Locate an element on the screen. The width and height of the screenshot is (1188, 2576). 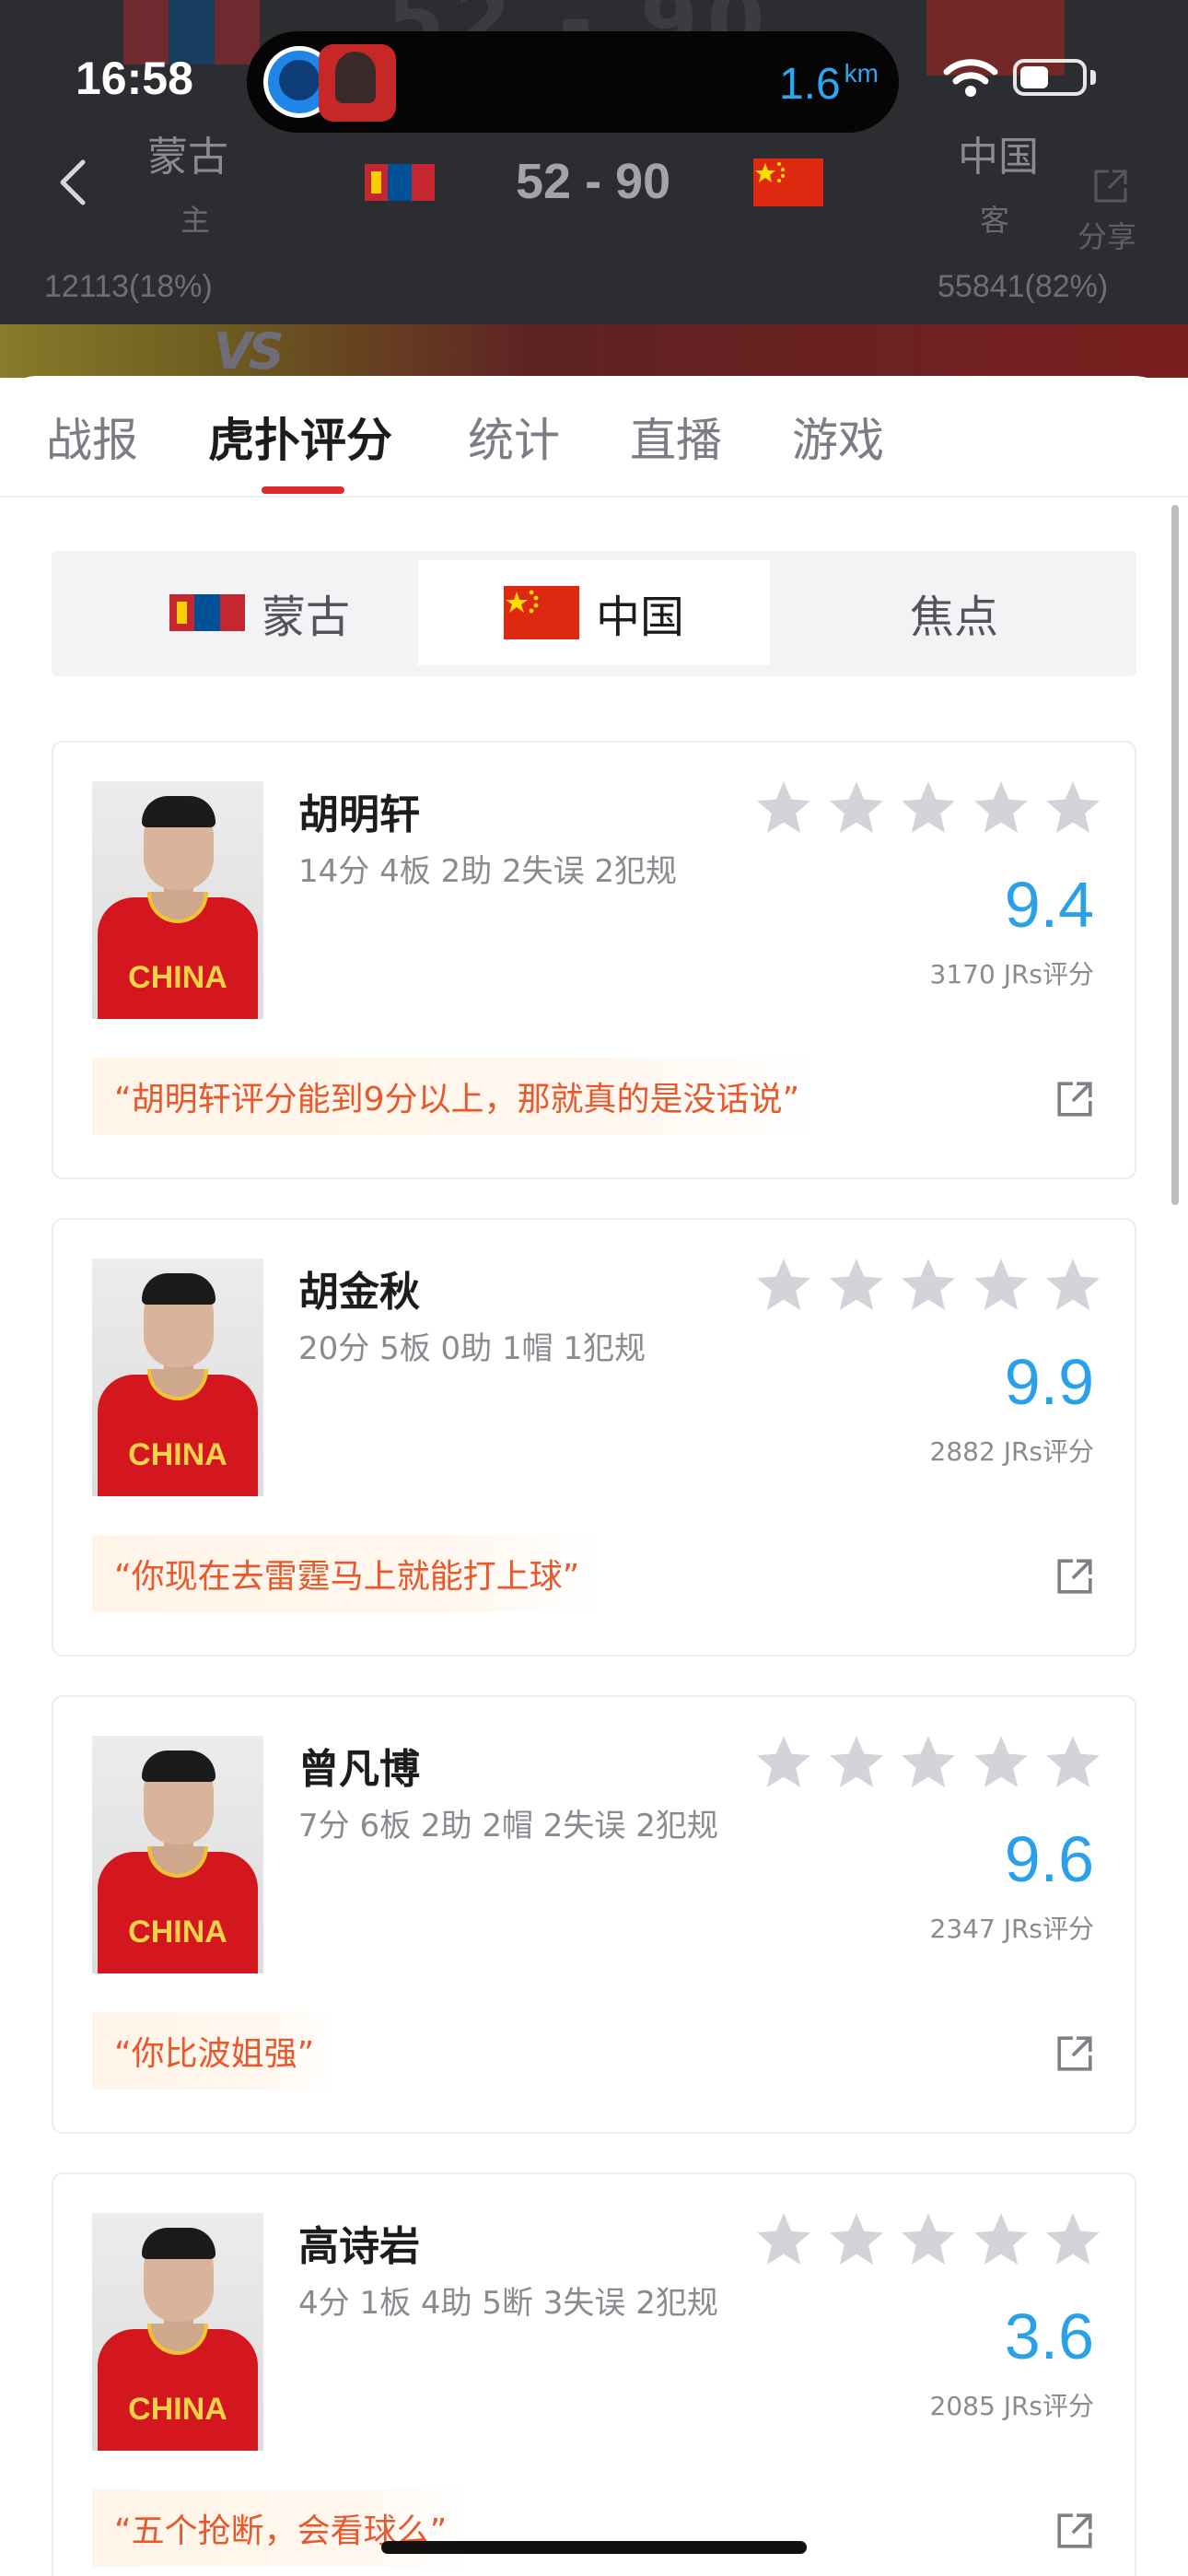
rating-votes: 2085 JRs评分 is located at coordinates (1011, 2406).